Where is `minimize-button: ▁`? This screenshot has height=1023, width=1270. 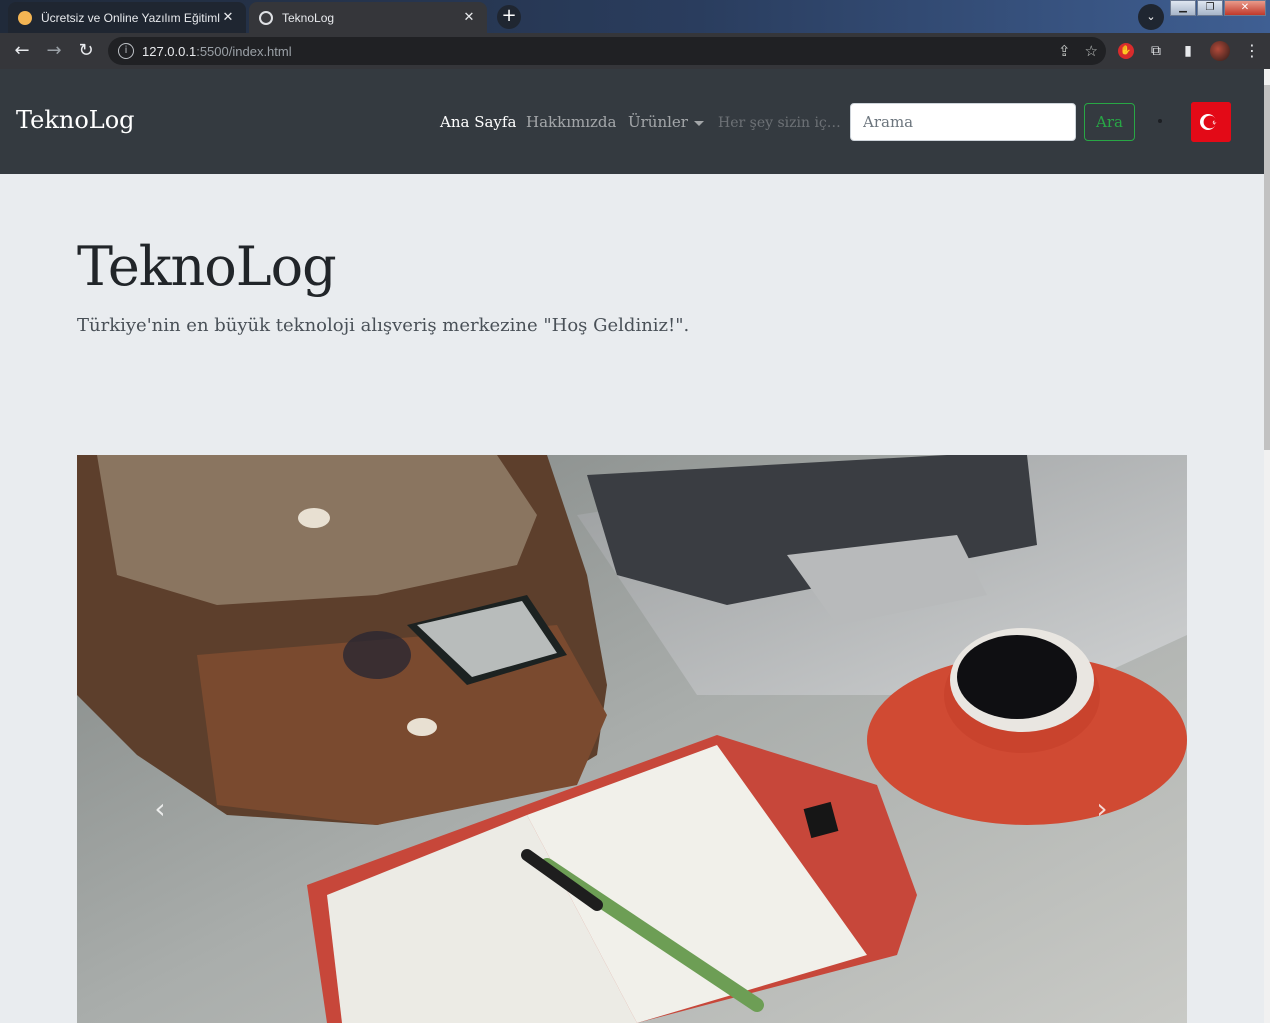 minimize-button: ▁ is located at coordinates (1183, 8).